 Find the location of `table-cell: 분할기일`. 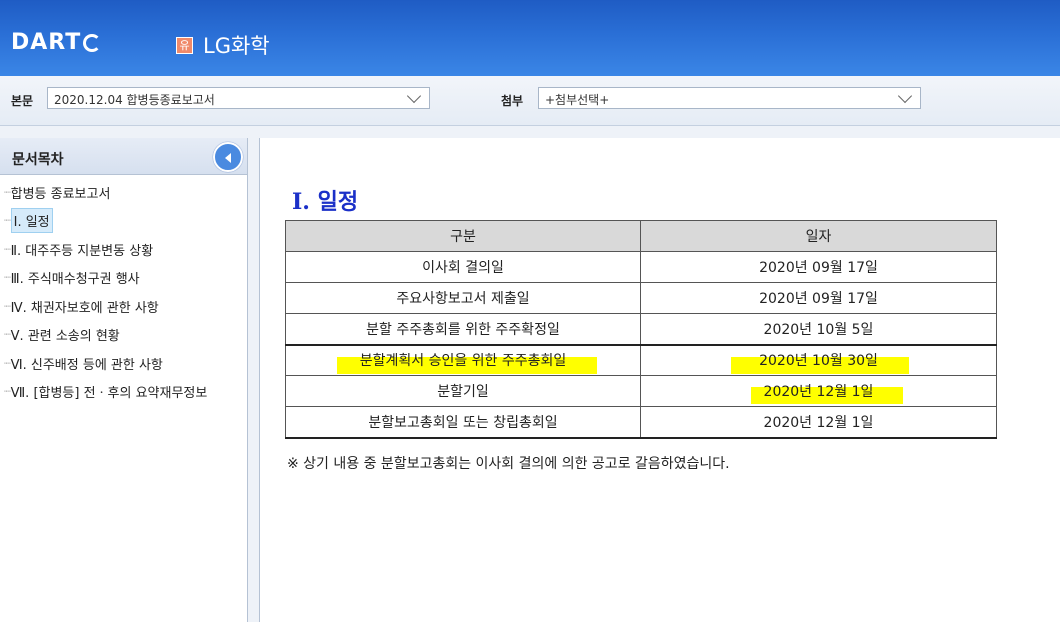

table-cell: 분할기일 is located at coordinates (463, 391).